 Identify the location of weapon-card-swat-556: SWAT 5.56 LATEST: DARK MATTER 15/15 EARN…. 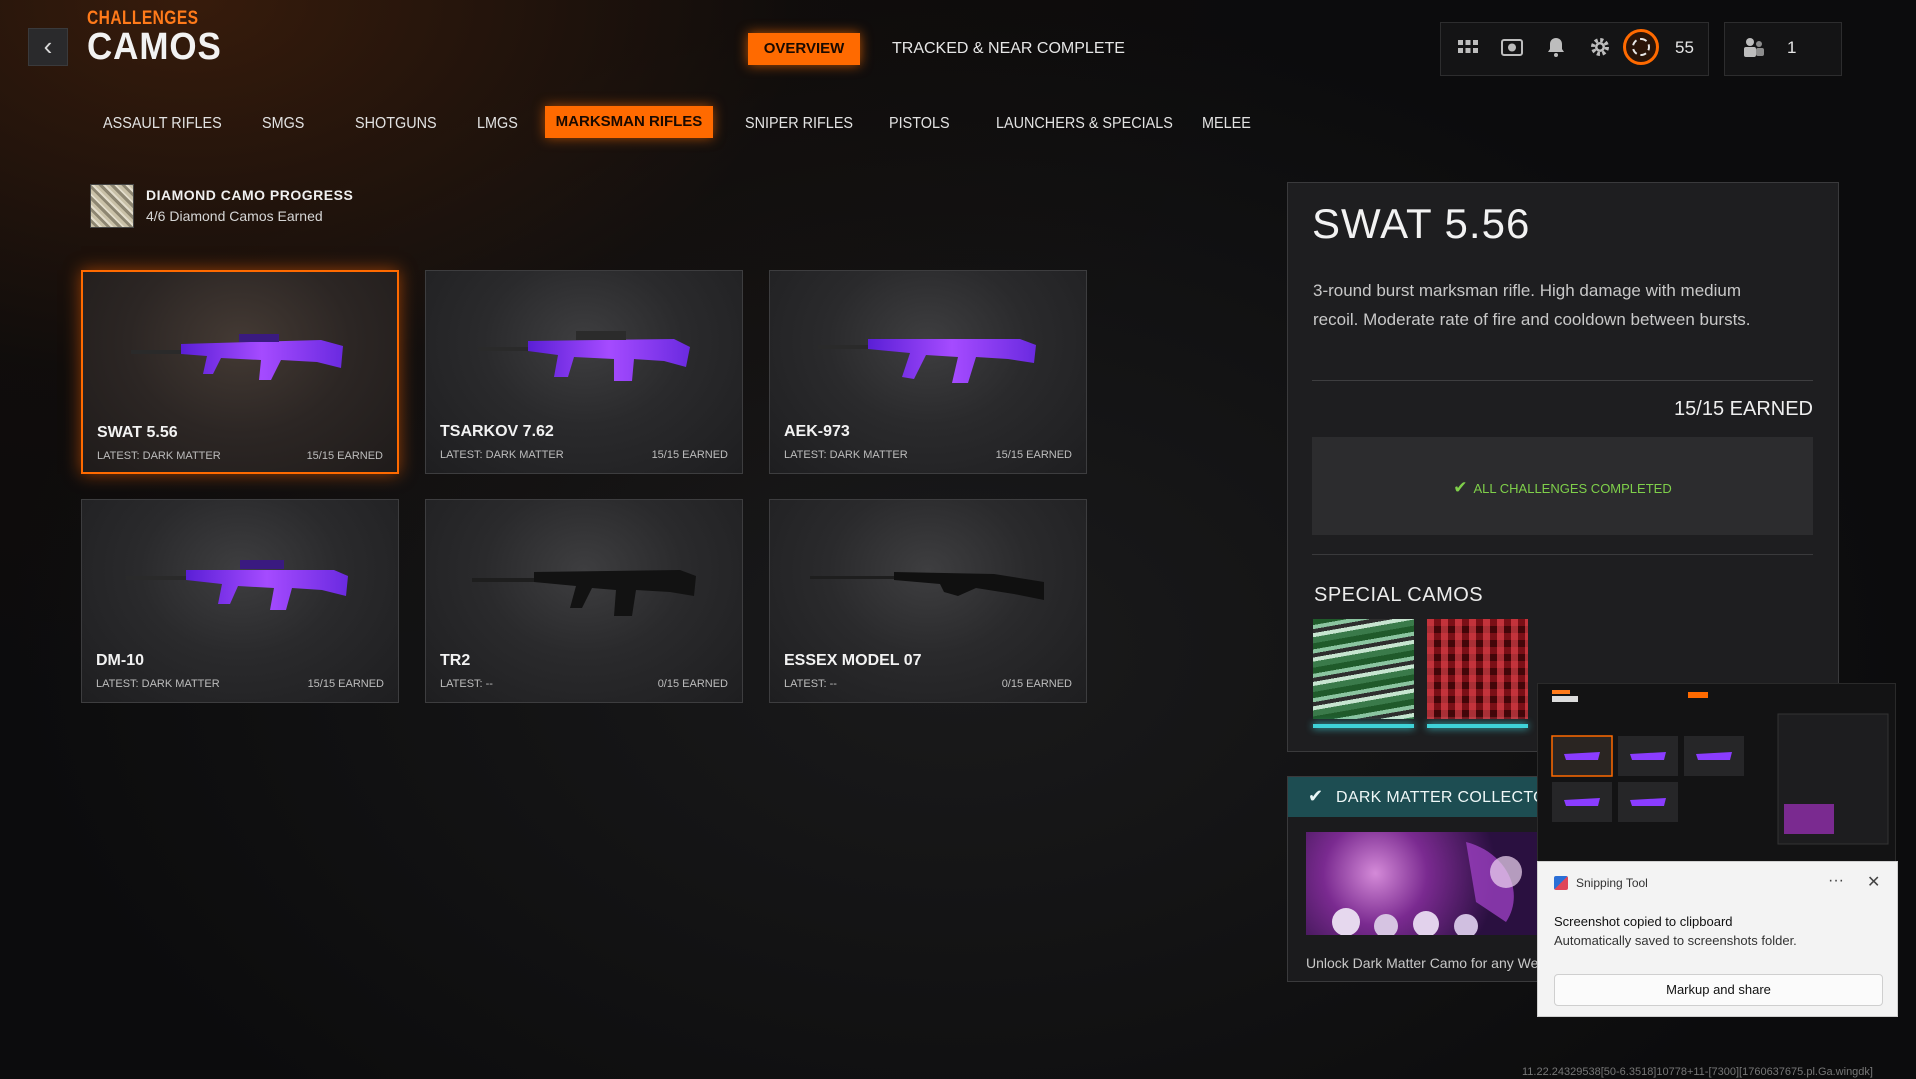
(240, 372).